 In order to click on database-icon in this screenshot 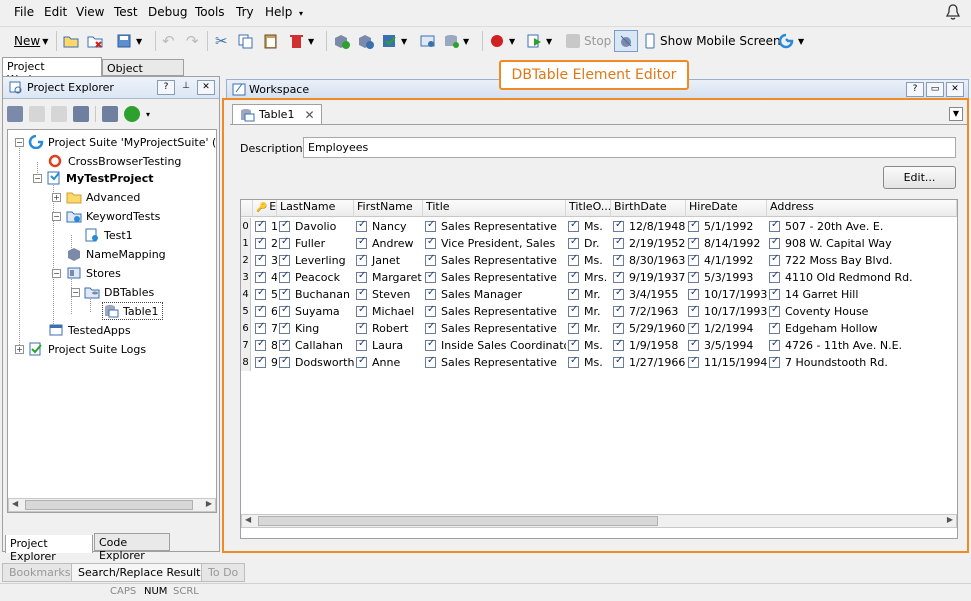, I will do `click(92, 293)`.